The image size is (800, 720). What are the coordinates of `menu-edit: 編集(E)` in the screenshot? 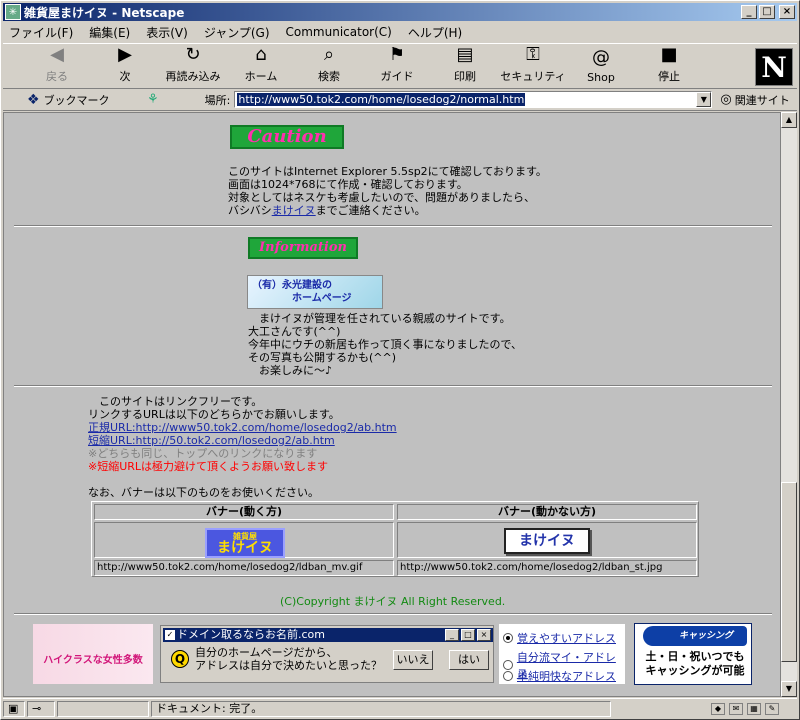 It's located at (109, 32).